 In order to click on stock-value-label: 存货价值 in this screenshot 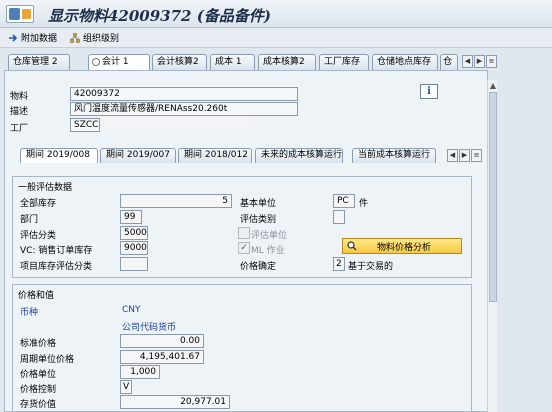, I will do `click(38, 405)`.